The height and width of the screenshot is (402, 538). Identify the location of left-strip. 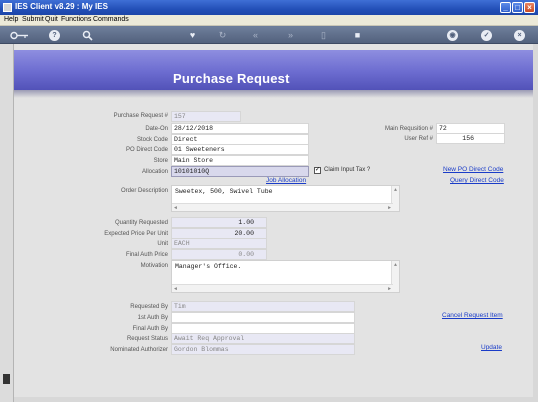
(7, 223).